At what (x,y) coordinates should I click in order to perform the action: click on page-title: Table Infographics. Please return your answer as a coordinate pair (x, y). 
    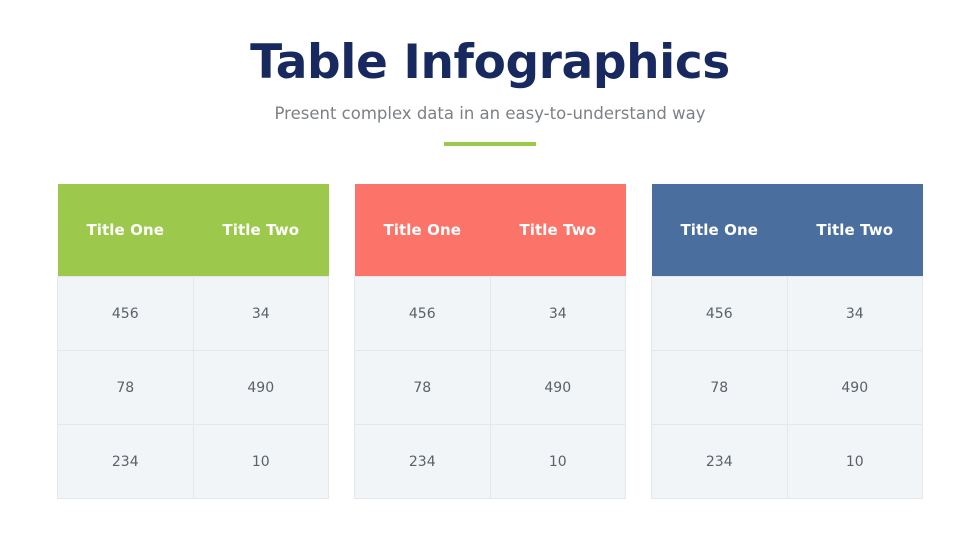
    Looking at the image, I should click on (490, 62).